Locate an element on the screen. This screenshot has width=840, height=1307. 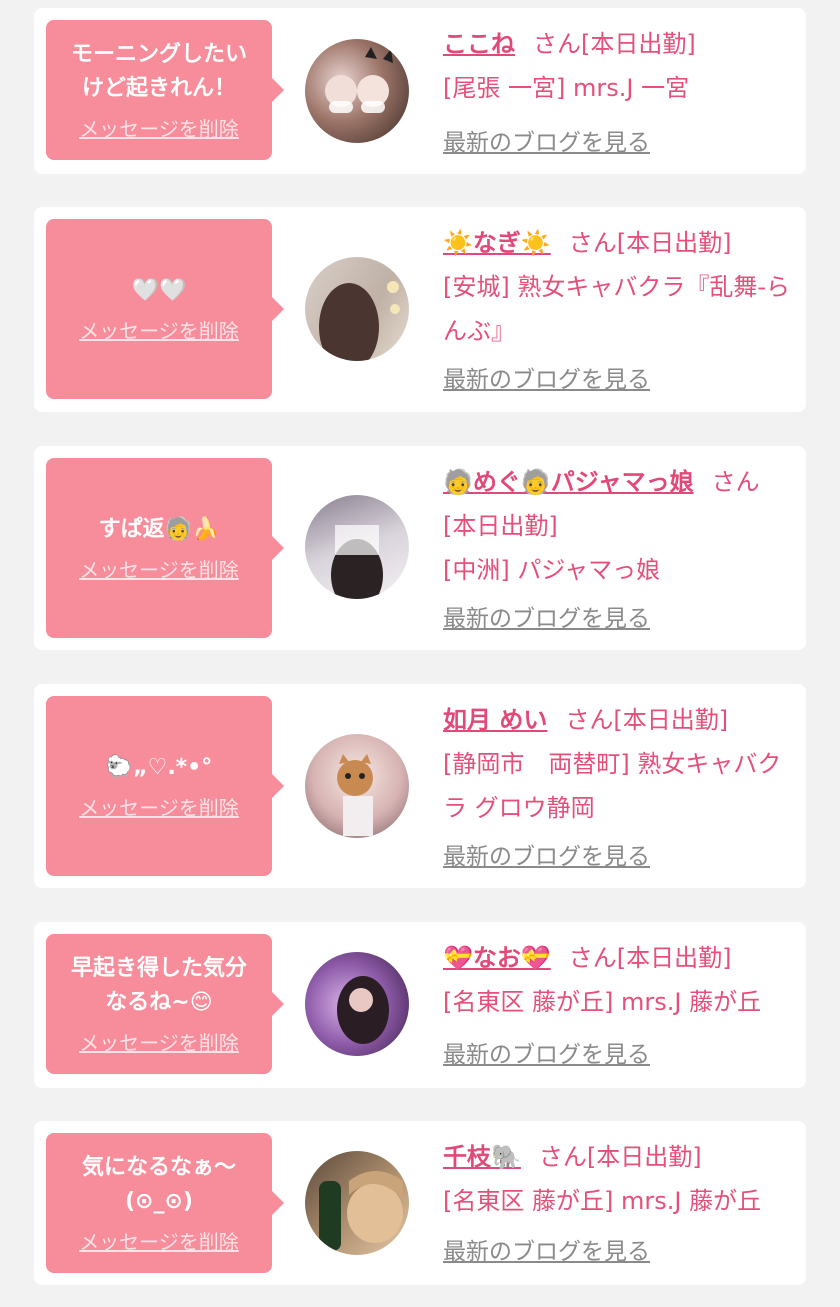
message-text: 🐑„♡.*•° is located at coordinates (159, 767).